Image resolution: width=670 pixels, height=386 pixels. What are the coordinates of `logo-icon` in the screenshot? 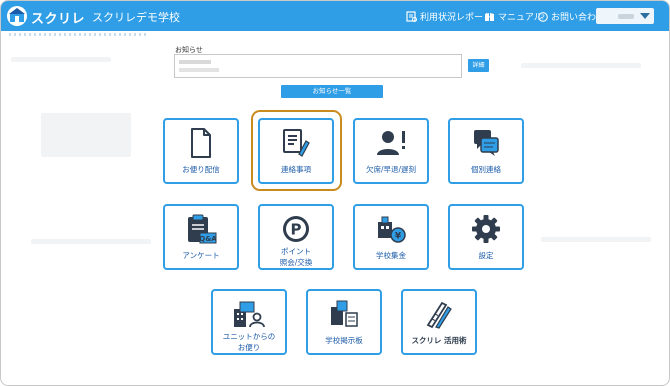 It's located at (17, 16).